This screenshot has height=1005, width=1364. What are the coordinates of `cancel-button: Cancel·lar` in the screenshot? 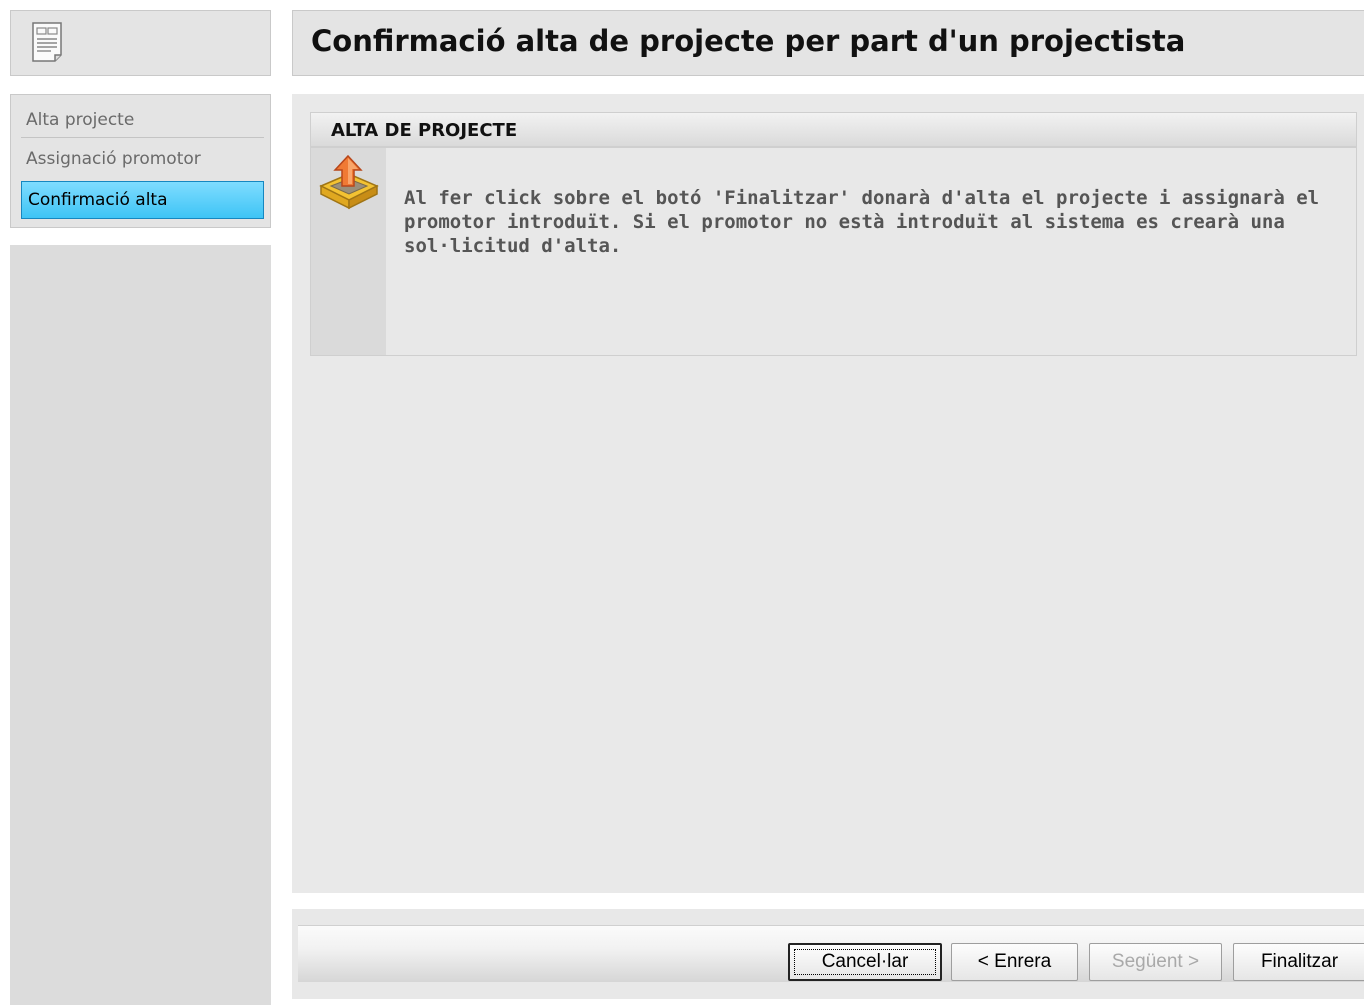 It's located at (865, 962).